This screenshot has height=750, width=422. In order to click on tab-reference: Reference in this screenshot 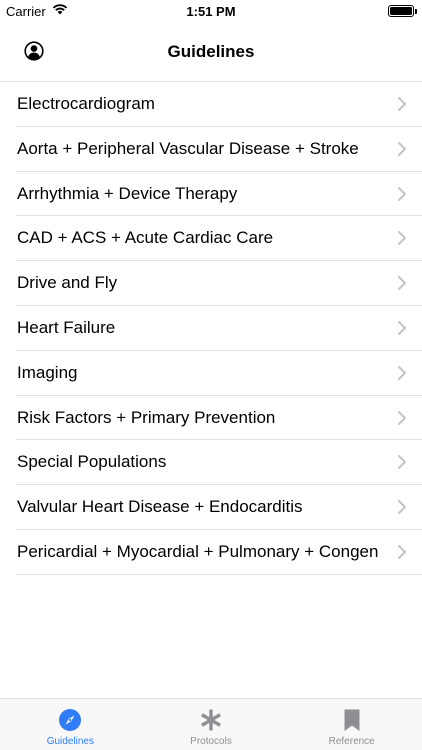, I will do `click(351, 724)`.